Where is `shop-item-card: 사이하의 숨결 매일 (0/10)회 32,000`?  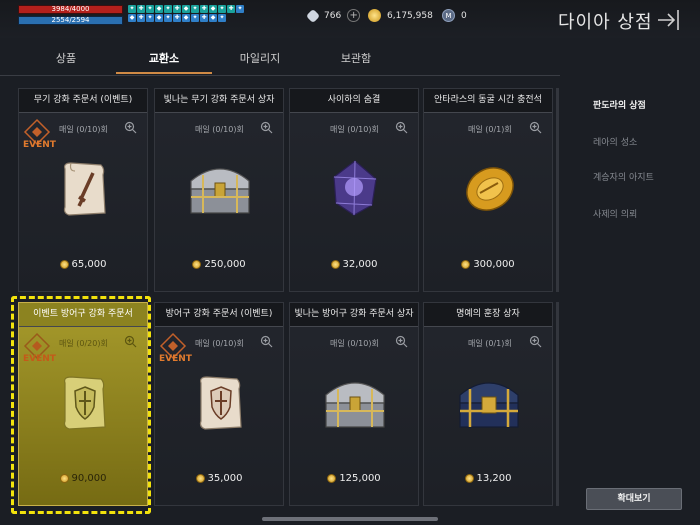
shop-item-card: 사이하의 숨결 매일 (0/10)회 32,000 is located at coordinates (354, 190).